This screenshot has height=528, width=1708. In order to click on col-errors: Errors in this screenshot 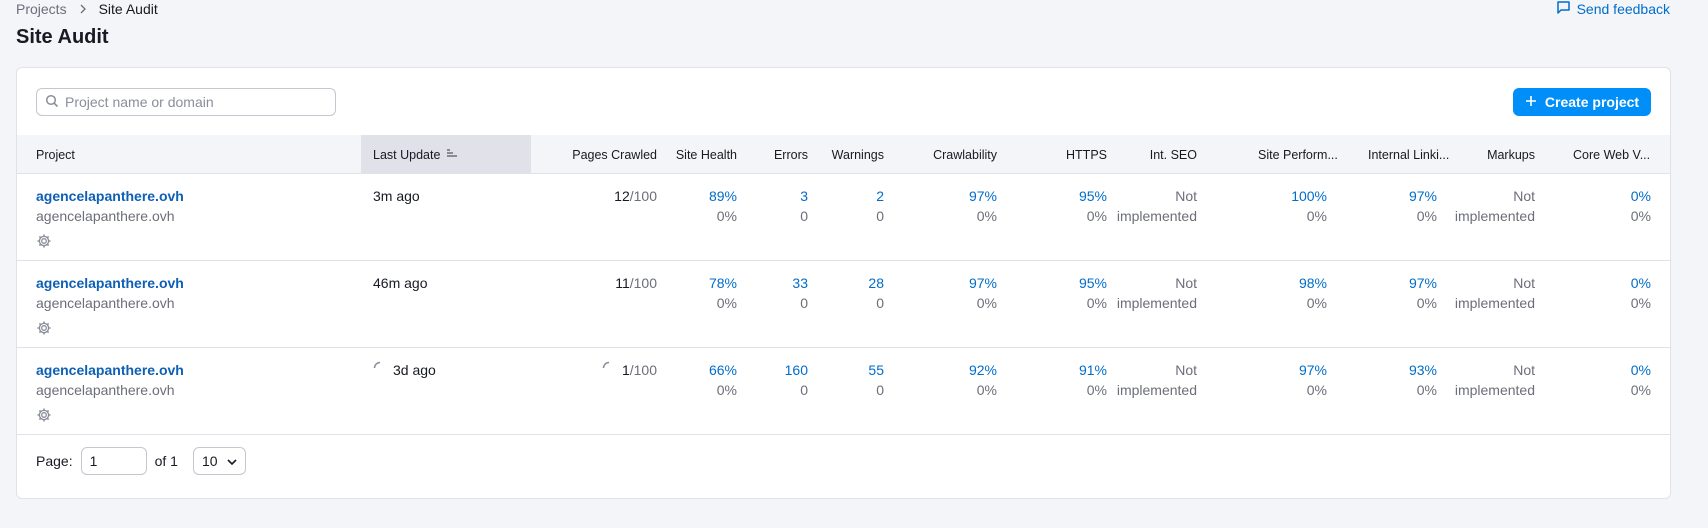, I will do `click(791, 154)`.